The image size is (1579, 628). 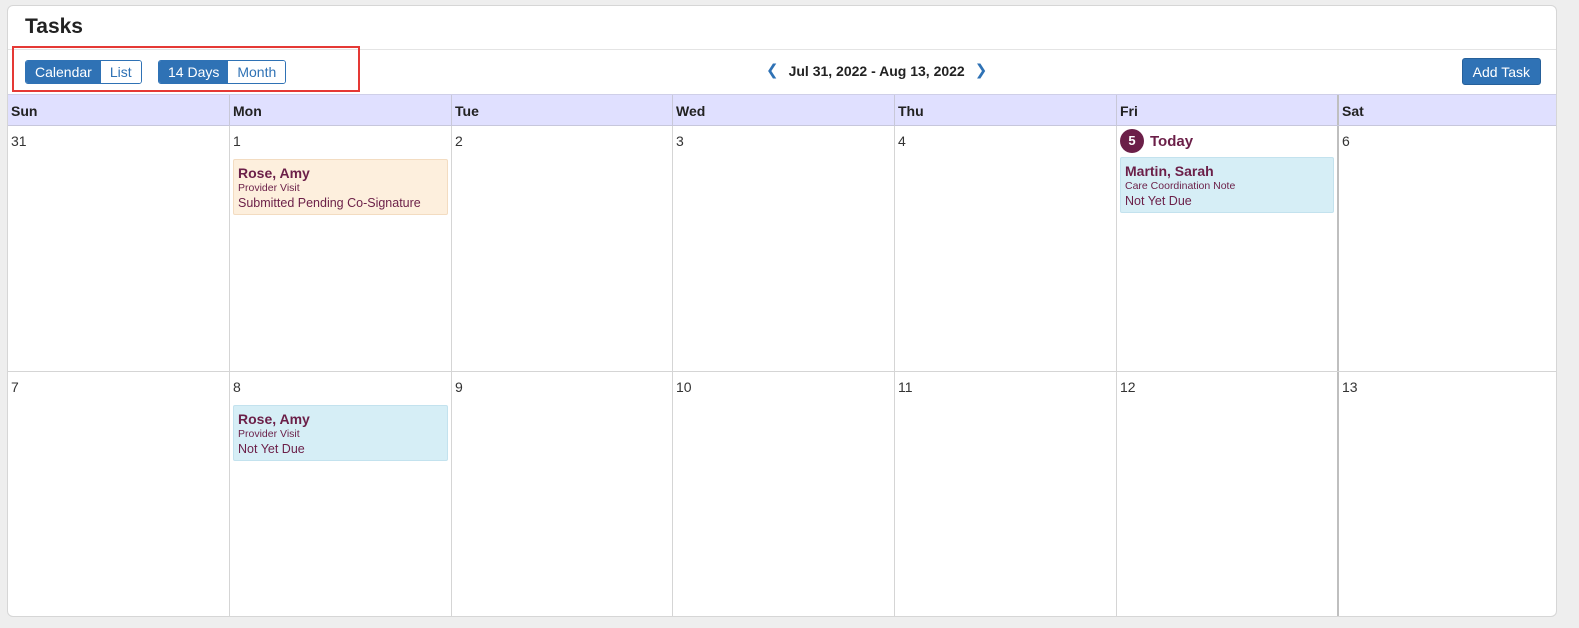 I want to click on day-cell: 10, so click(x=783, y=494).